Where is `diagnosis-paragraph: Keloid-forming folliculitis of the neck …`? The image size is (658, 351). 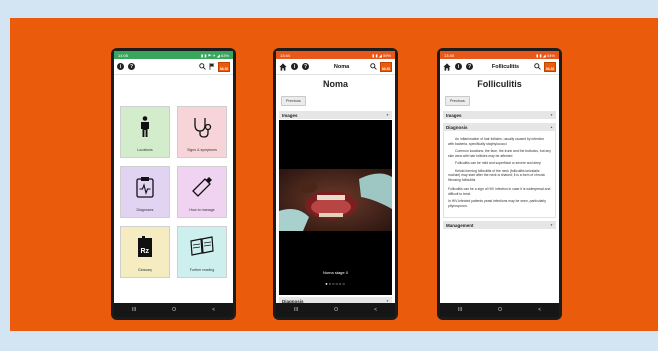
diagnosis-paragraph: Keloid-forming folliculitis of the neck … is located at coordinates (497, 175).